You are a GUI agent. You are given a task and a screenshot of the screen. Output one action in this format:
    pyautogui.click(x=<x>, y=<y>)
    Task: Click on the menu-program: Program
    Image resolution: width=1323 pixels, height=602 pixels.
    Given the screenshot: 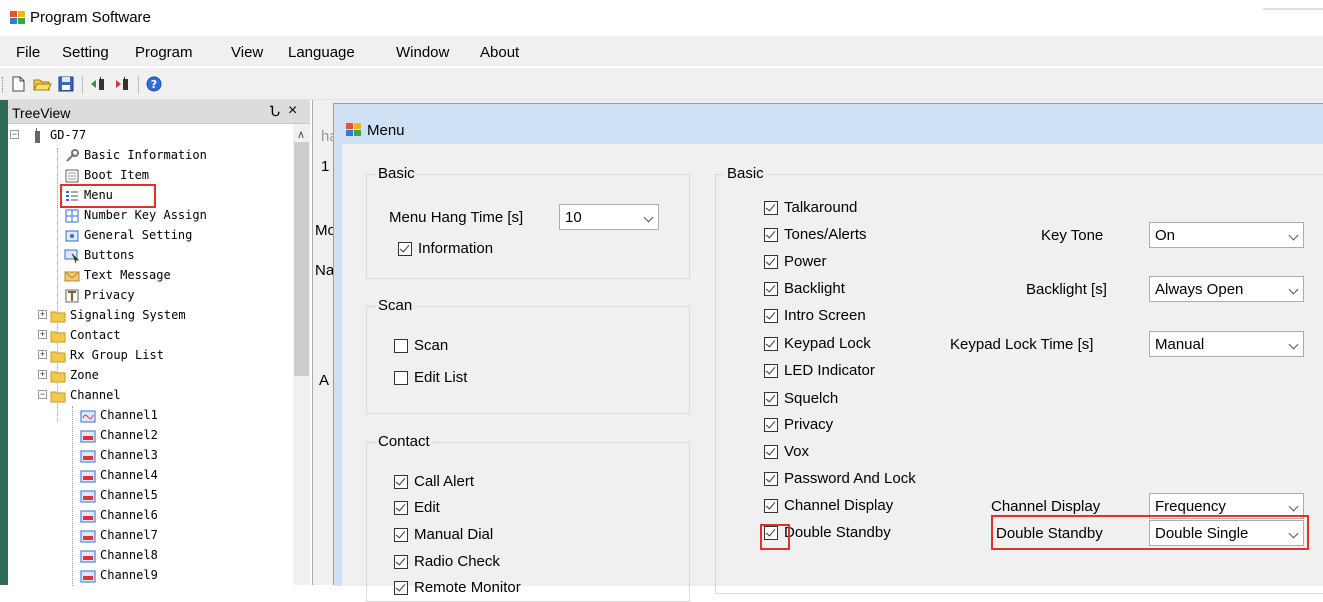 What is the action you would take?
    pyautogui.click(x=164, y=52)
    